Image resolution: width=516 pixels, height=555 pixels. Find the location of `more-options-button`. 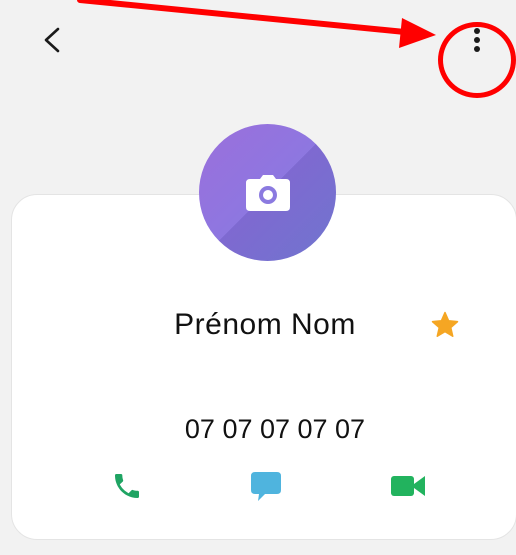

more-options-button is located at coordinates (477, 40).